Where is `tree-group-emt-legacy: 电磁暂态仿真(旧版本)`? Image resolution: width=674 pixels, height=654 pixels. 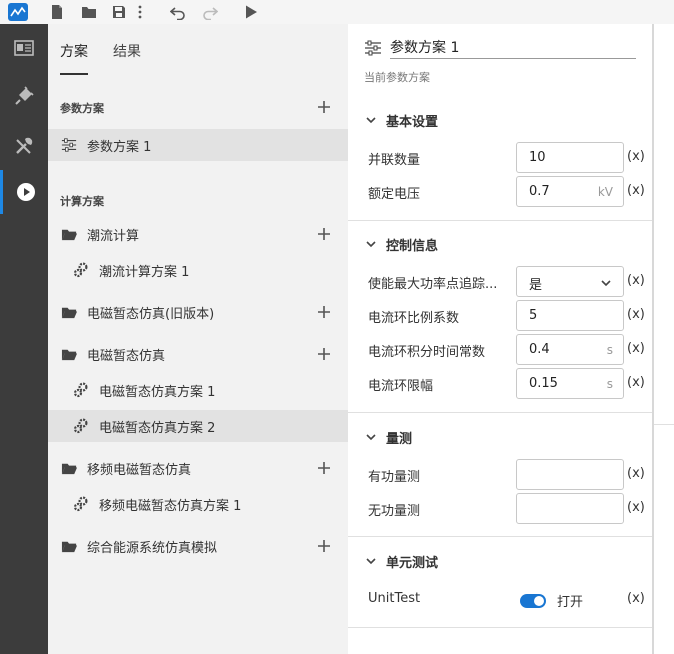 tree-group-emt-legacy: 电磁暂态仿真(旧版本) is located at coordinates (198, 312).